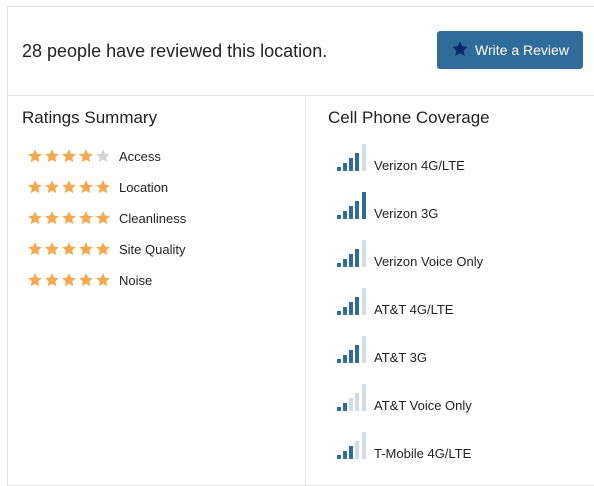 This screenshot has height=486, width=594. I want to click on coverage-label: Verizon 3G, so click(406, 213).